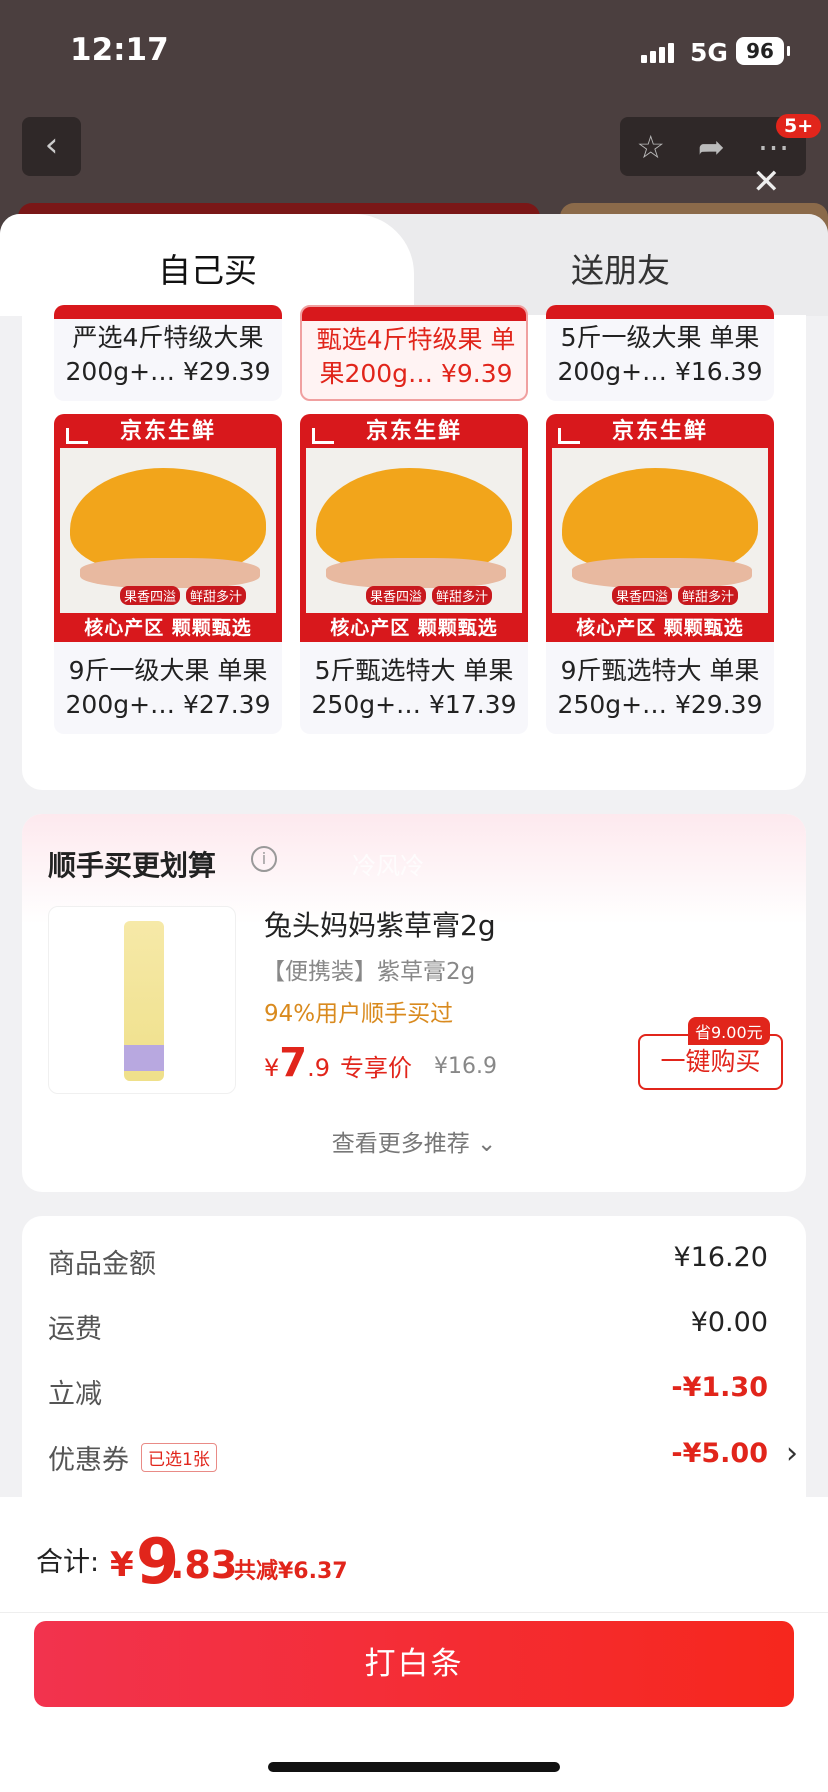  I want to click on coupon-row: 优惠券 已选1张 -¥5.00 ›, so click(423, 1457).